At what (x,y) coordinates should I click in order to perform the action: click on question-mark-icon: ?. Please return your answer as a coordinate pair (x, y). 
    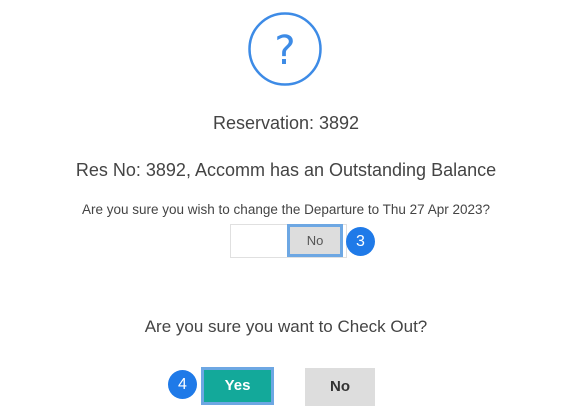
    Looking at the image, I should click on (285, 49).